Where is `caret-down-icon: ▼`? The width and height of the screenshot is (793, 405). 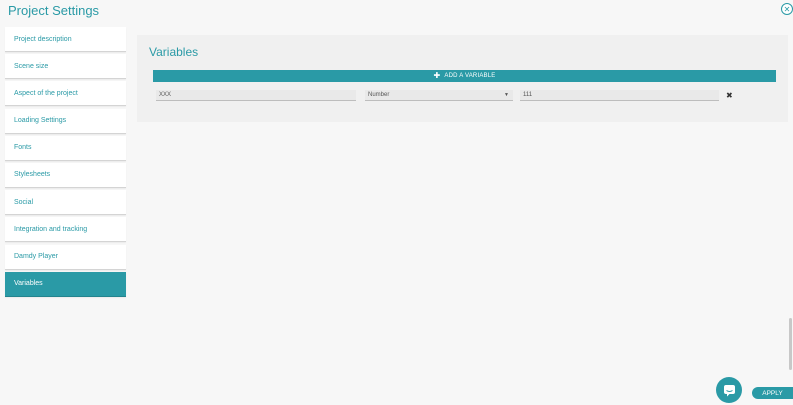
caret-down-icon: ▼ is located at coordinates (506, 95).